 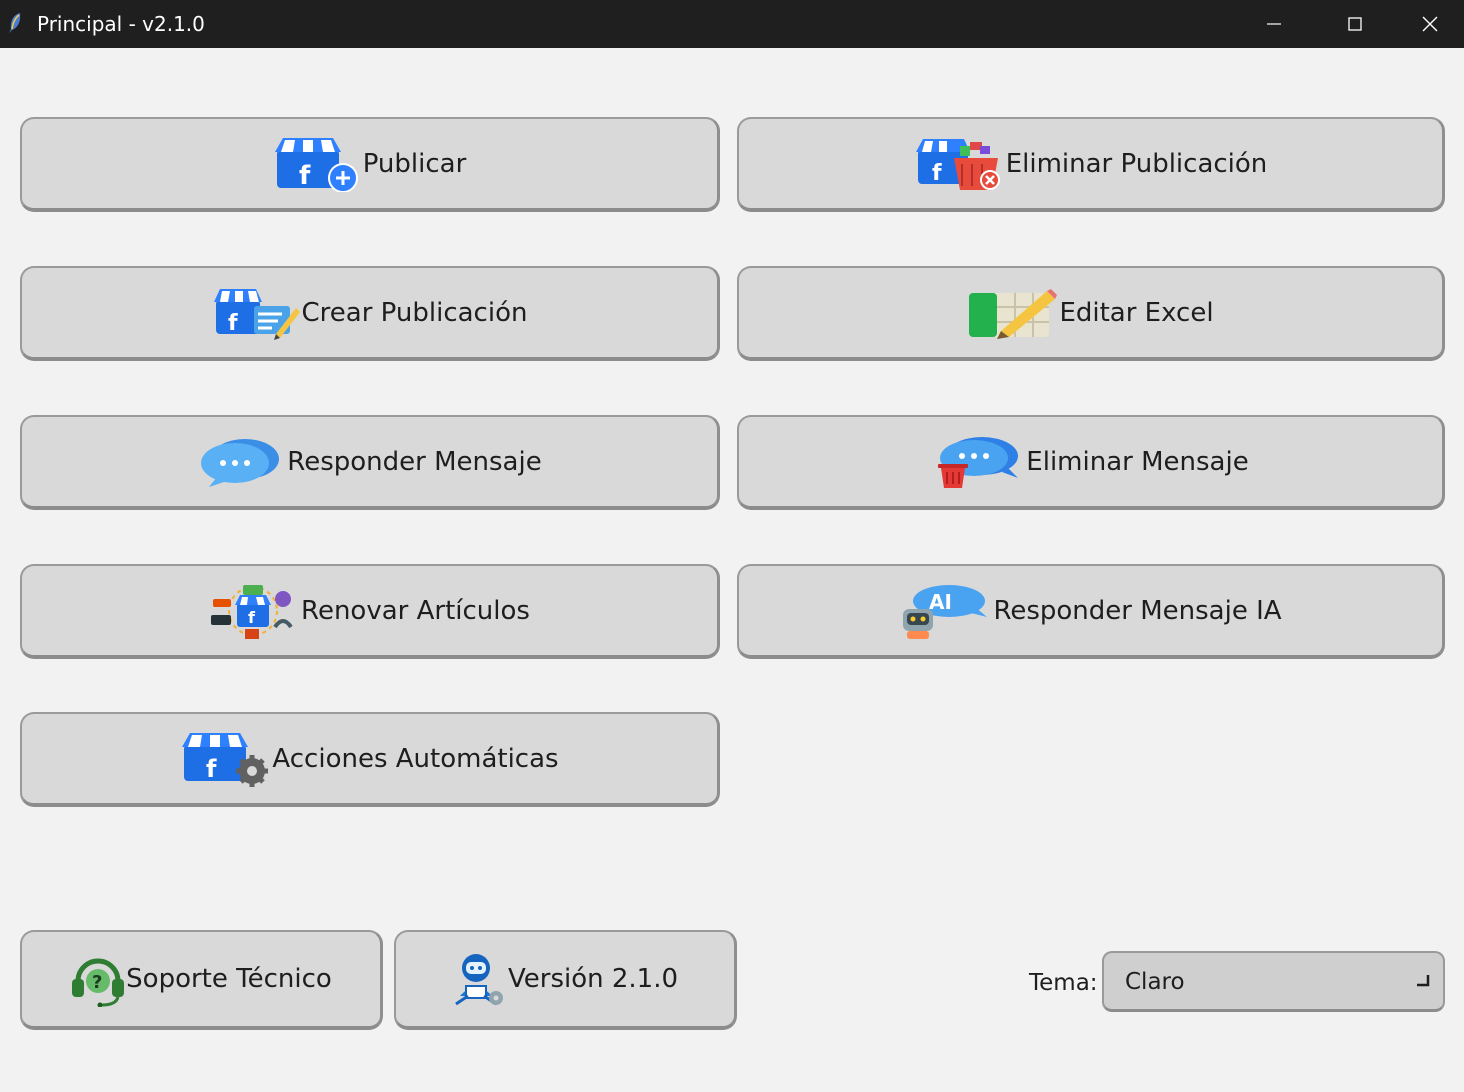 What do you see at coordinates (1355, 24) in the screenshot?
I see `maximize-button` at bounding box center [1355, 24].